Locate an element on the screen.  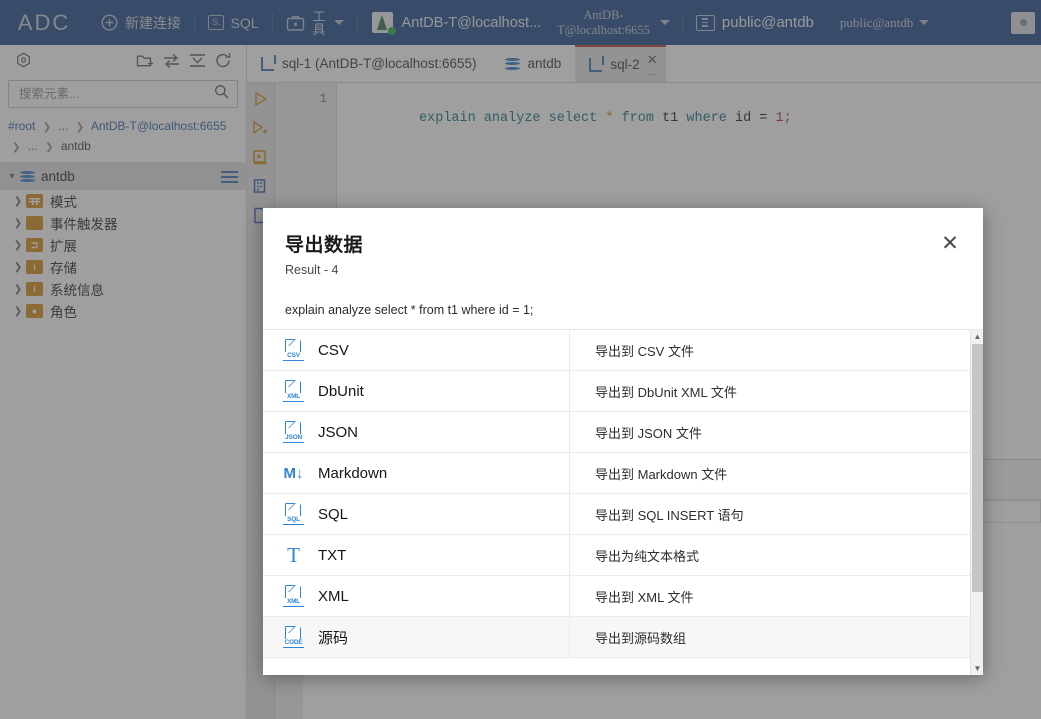
list-item: SQL SQL 导出到 SQL INSERT 语句 is located at coordinates (623, 514).